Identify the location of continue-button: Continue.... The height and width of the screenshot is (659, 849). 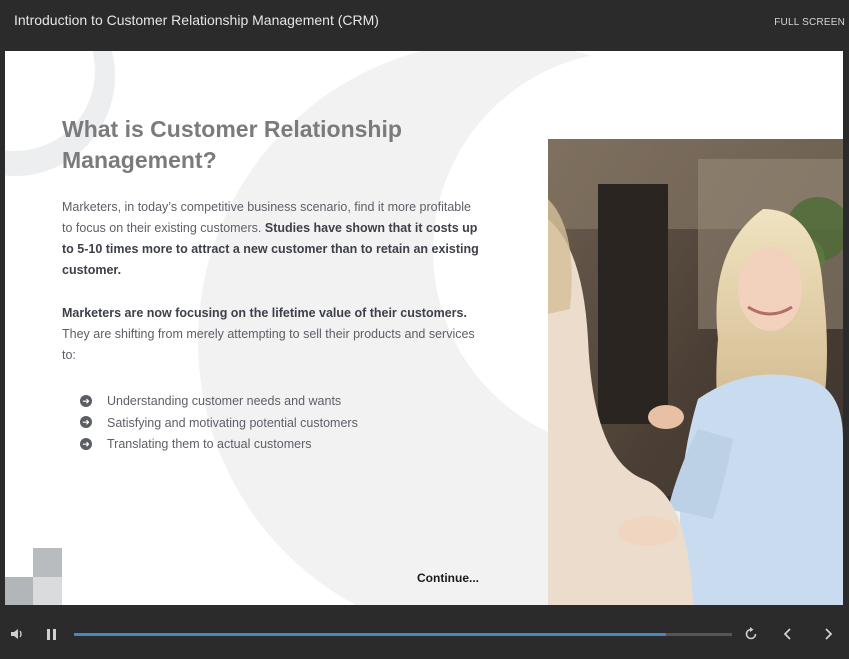
(448, 578).